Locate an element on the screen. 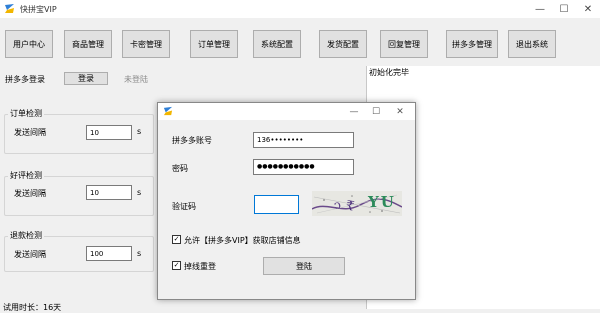 Image resolution: width=600 pixels, height=313 pixels. refund-interval-unit: s is located at coordinates (139, 253).